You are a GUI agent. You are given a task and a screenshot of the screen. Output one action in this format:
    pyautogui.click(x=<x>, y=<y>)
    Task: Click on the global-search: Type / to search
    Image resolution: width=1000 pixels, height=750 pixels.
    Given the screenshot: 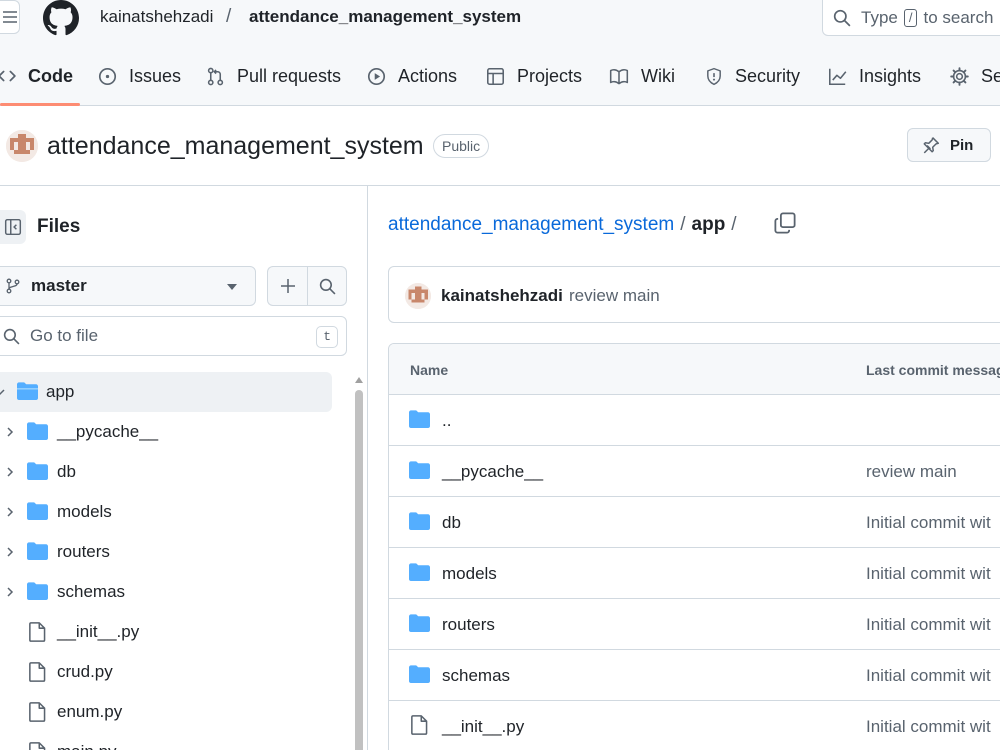 What is the action you would take?
    pyautogui.click(x=911, y=18)
    